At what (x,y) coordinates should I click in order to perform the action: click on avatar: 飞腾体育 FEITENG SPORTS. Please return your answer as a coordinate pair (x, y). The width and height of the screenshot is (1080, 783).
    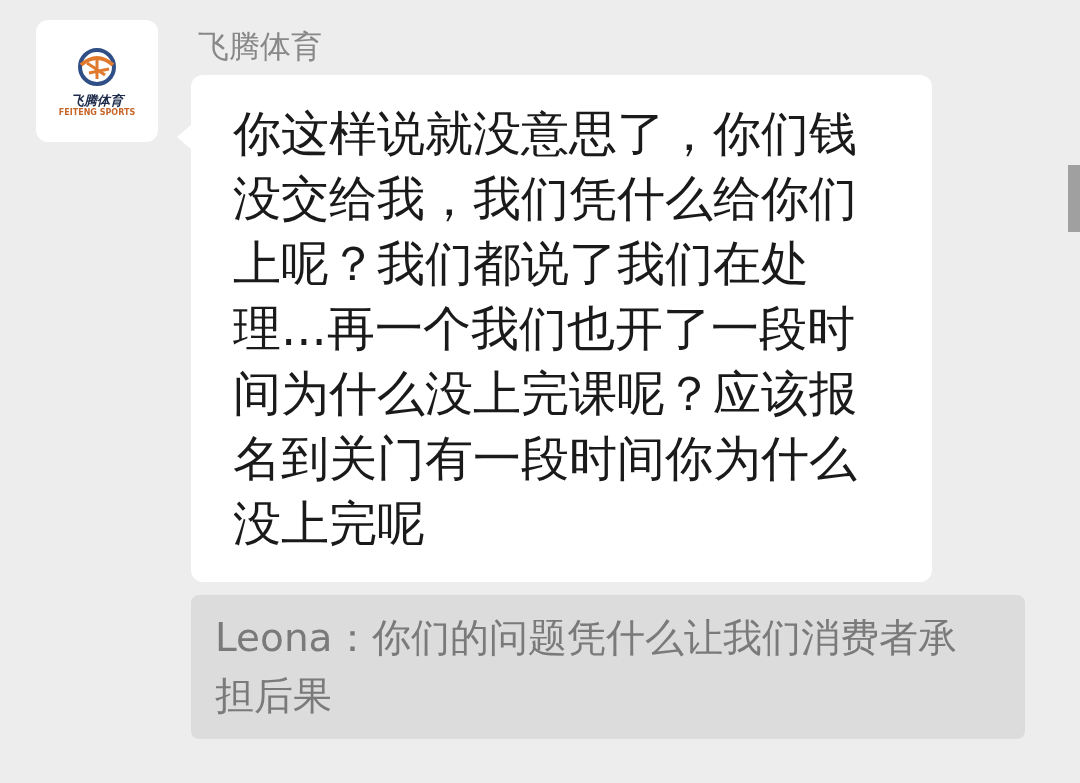
    Looking at the image, I should click on (97, 81).